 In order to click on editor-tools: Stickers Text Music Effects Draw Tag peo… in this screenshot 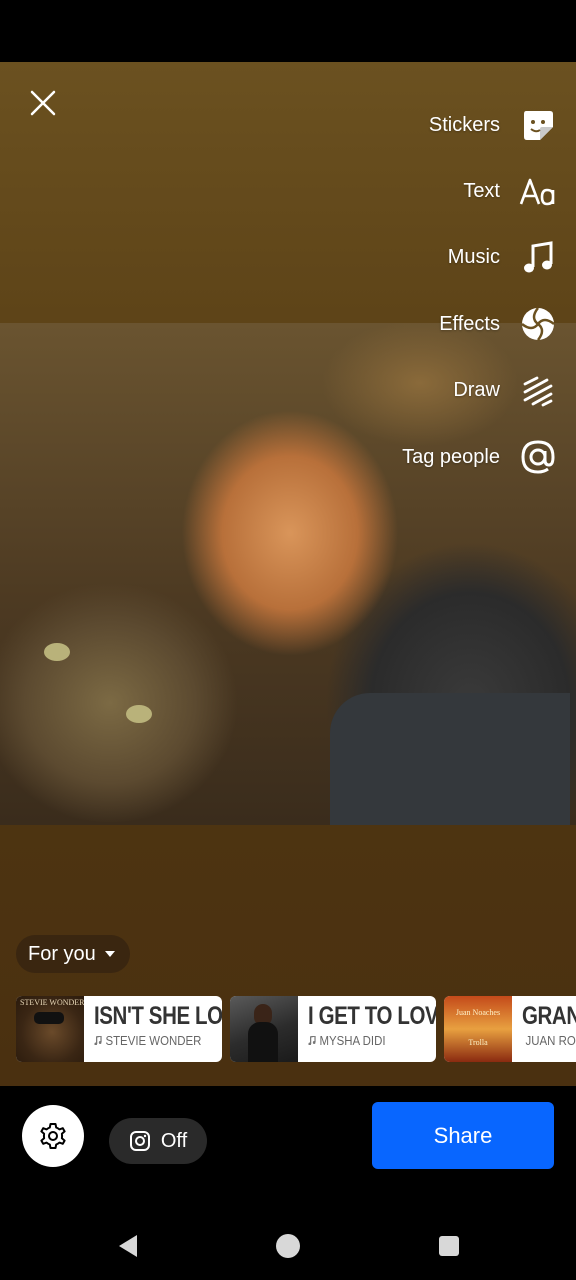, I will do `click(480, 291)`.